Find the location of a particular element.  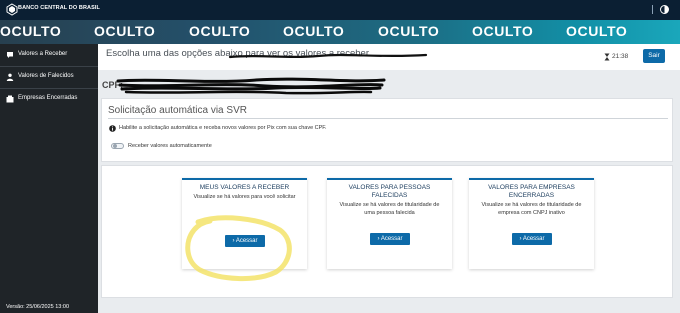

top-bar: BANCO CENTRAL DO BRASIL is located at coordinates (340, 10).